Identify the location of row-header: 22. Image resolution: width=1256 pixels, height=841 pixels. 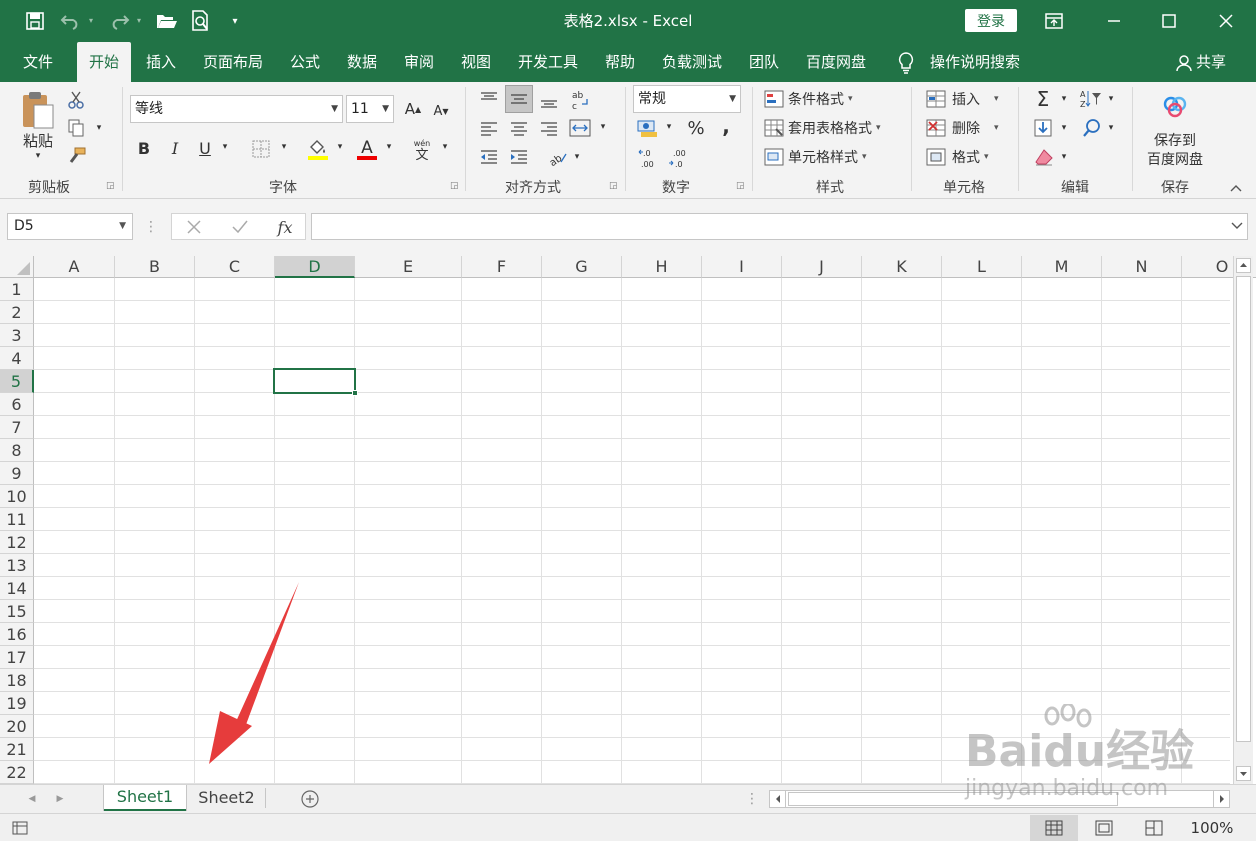
(17, 772).